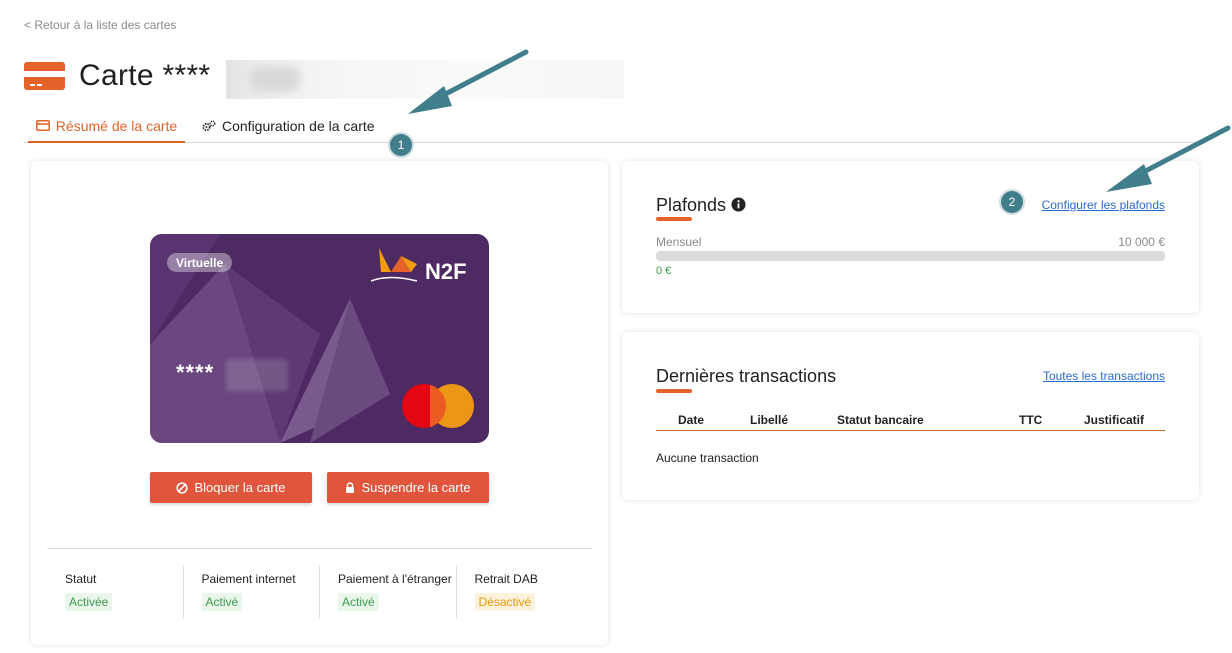  I want to click on tab-label: Configuration de la carte, so click(298, 126).